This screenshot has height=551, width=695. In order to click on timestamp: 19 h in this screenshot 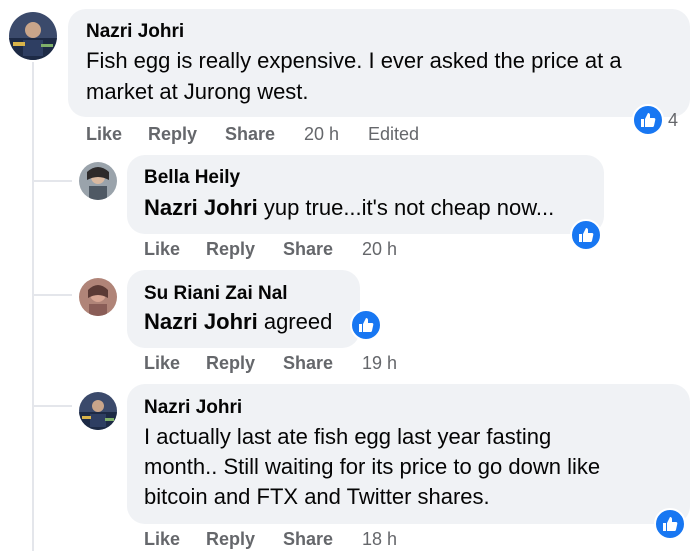, I will do `click(379, 363)`.